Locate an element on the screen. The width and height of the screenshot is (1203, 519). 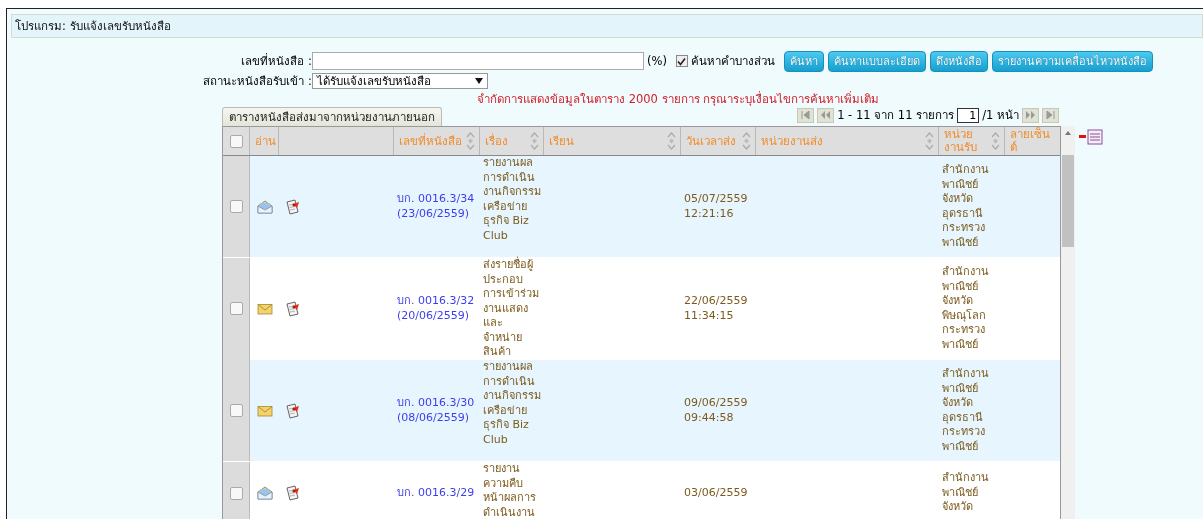
page-field: 1 is located at coordinates (968, 115).